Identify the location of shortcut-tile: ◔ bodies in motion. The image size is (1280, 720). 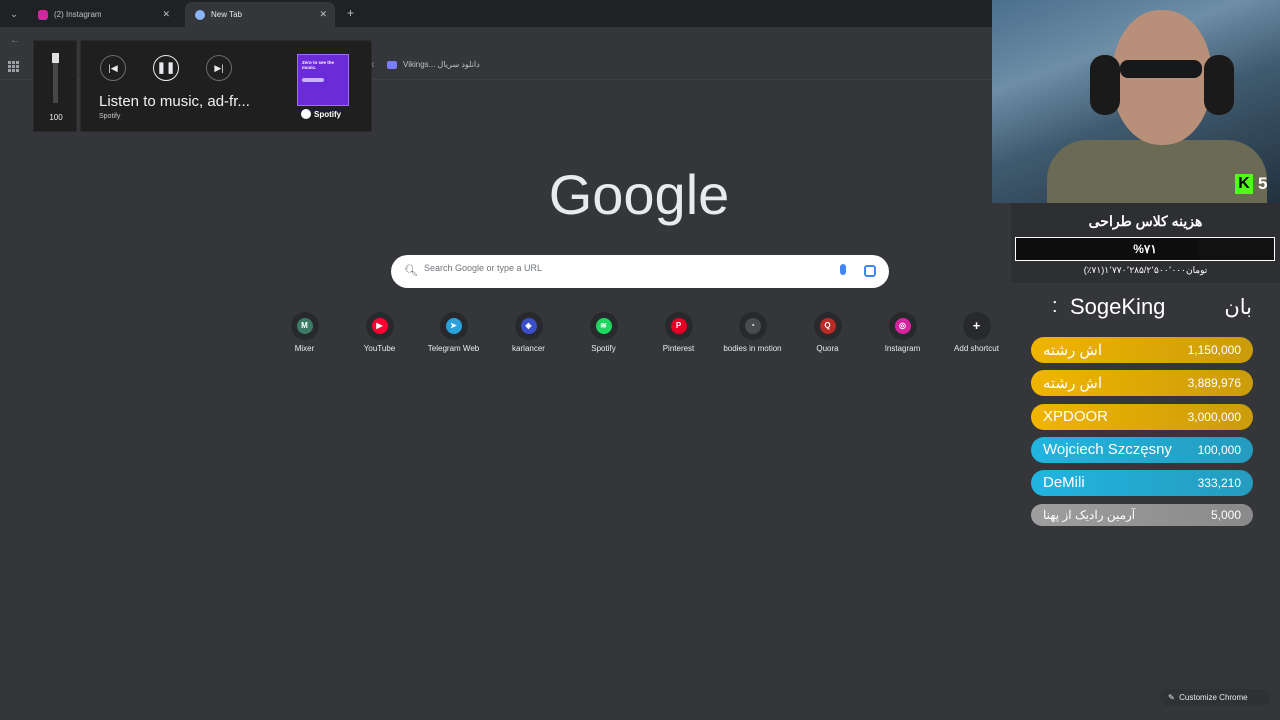
(752, 332).